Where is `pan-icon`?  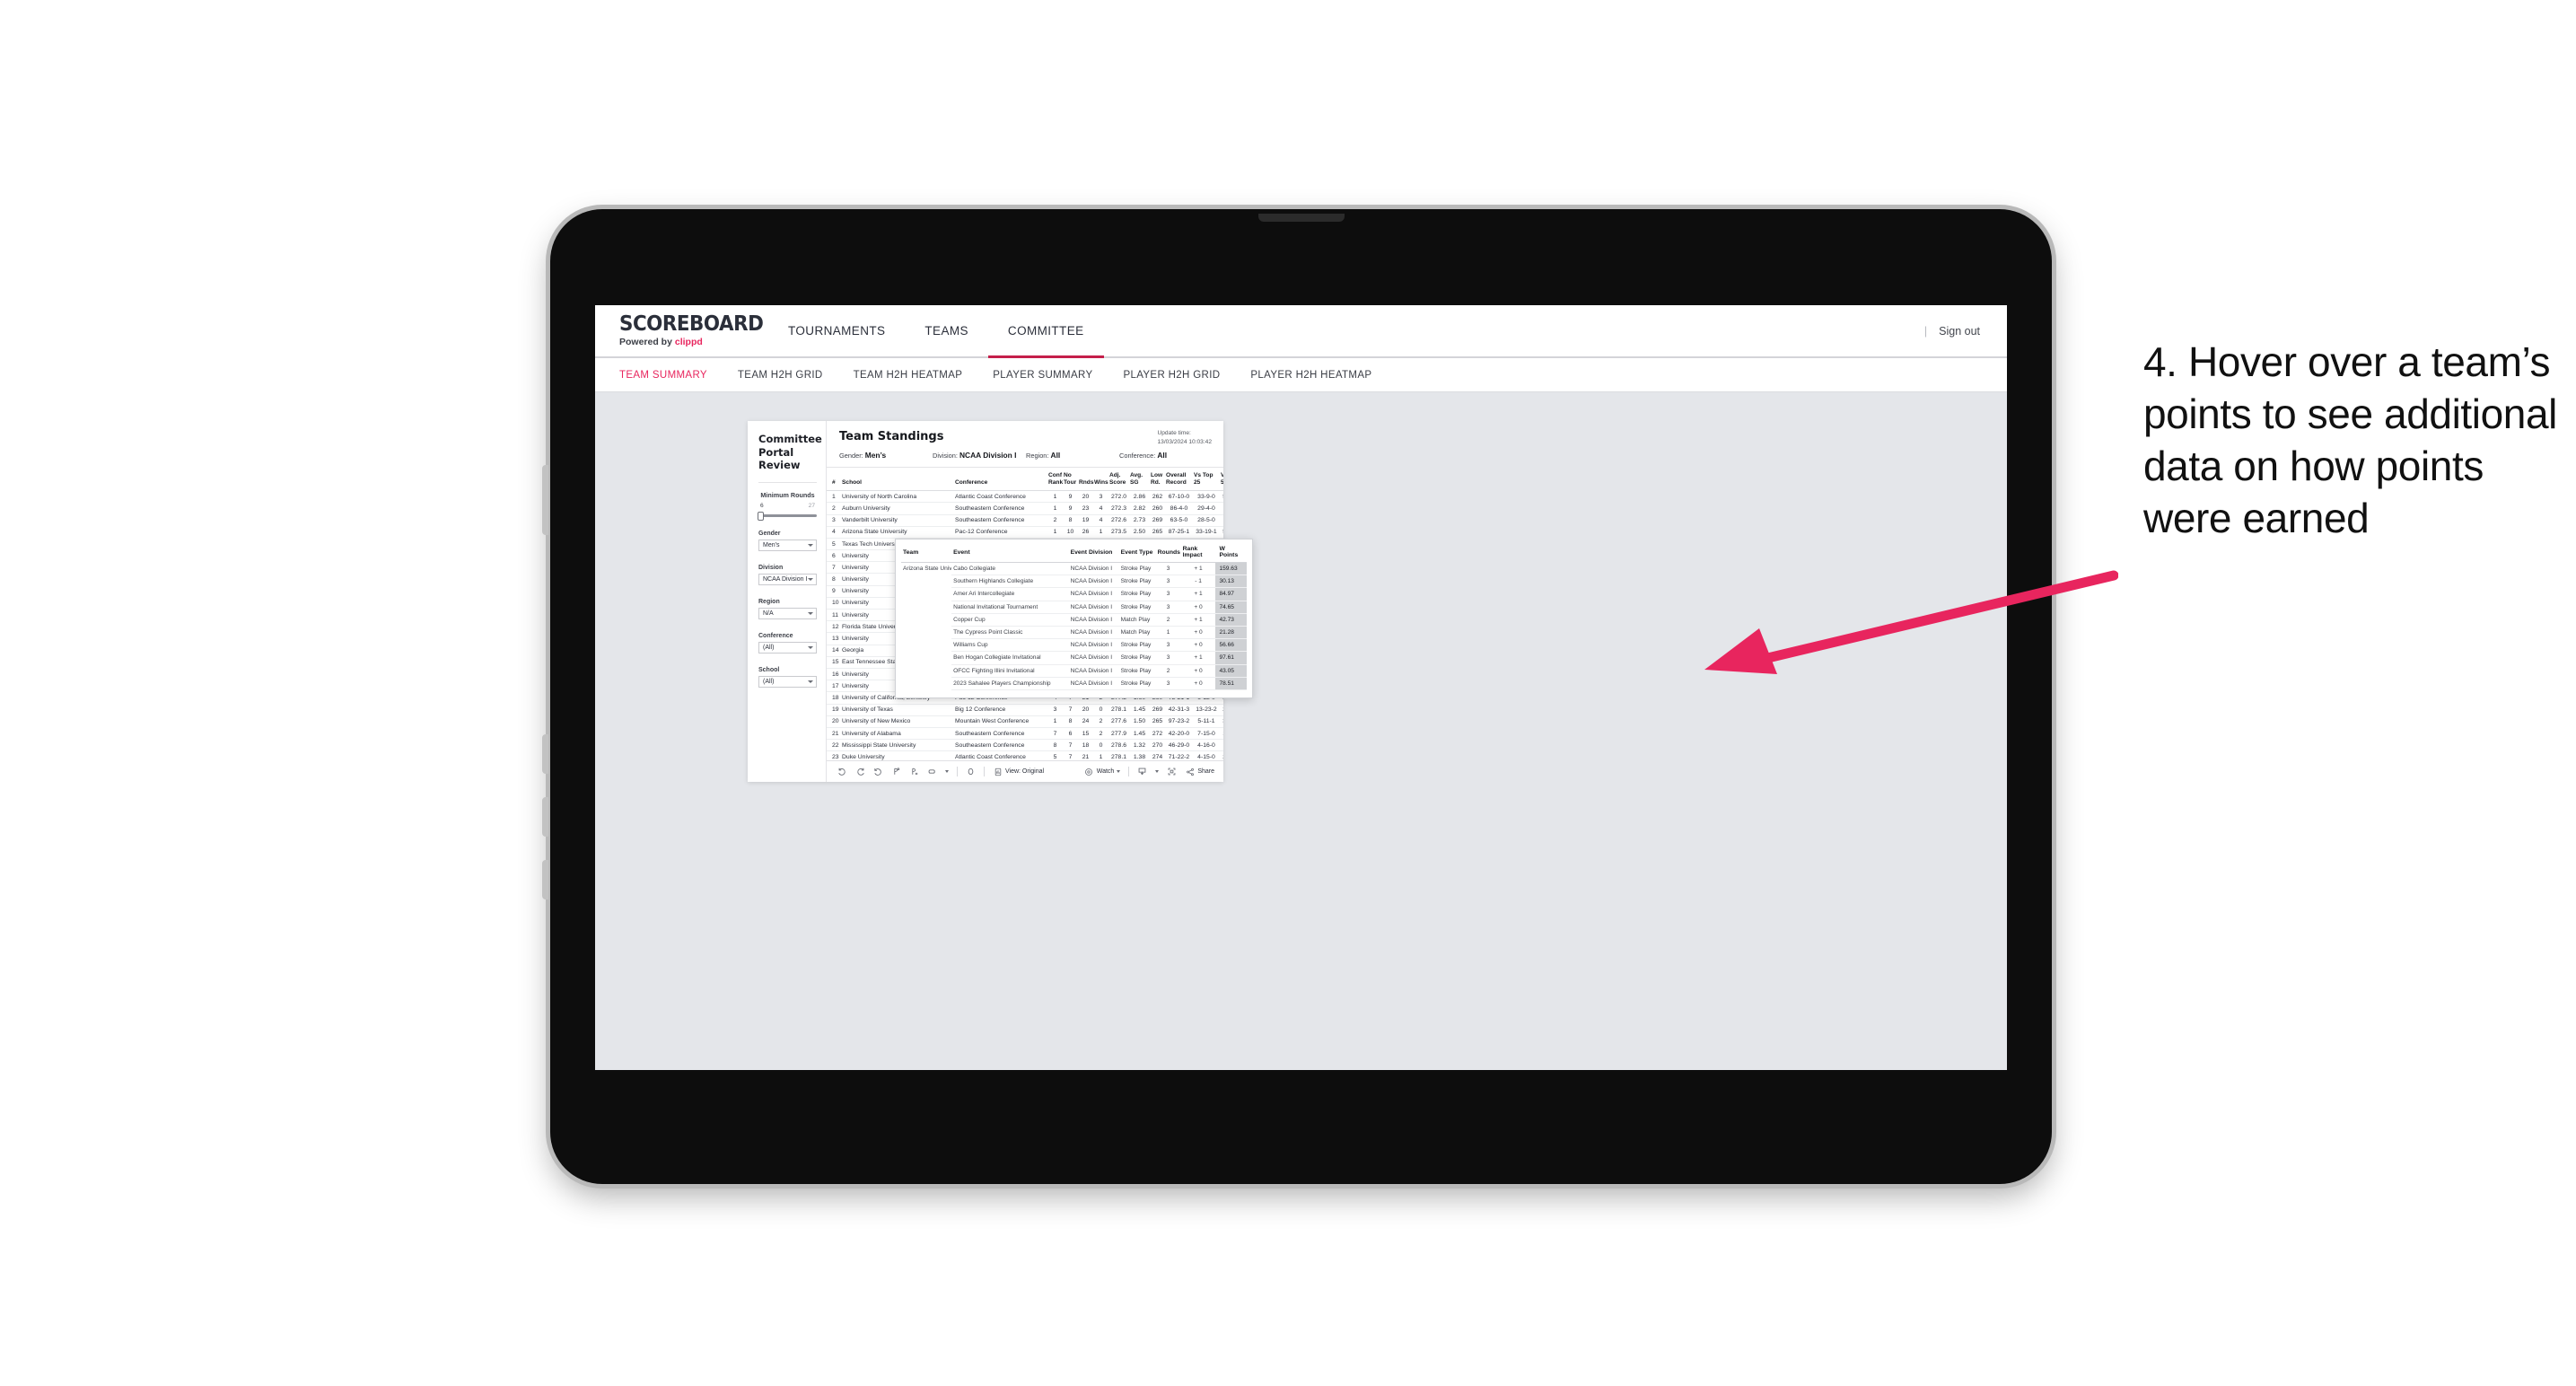
pan-icon is located at coordinates (932, 771).